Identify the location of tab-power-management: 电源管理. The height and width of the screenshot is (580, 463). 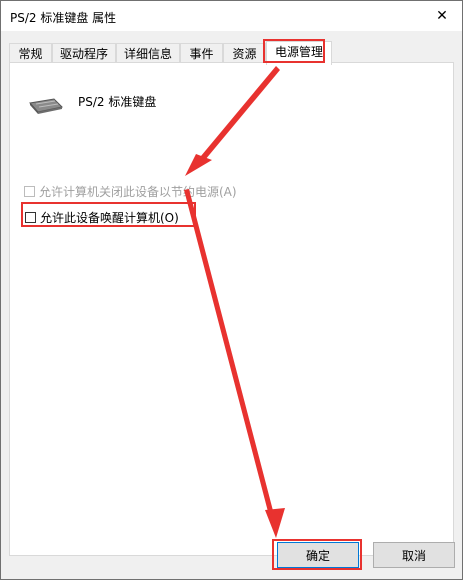
(299, 53).